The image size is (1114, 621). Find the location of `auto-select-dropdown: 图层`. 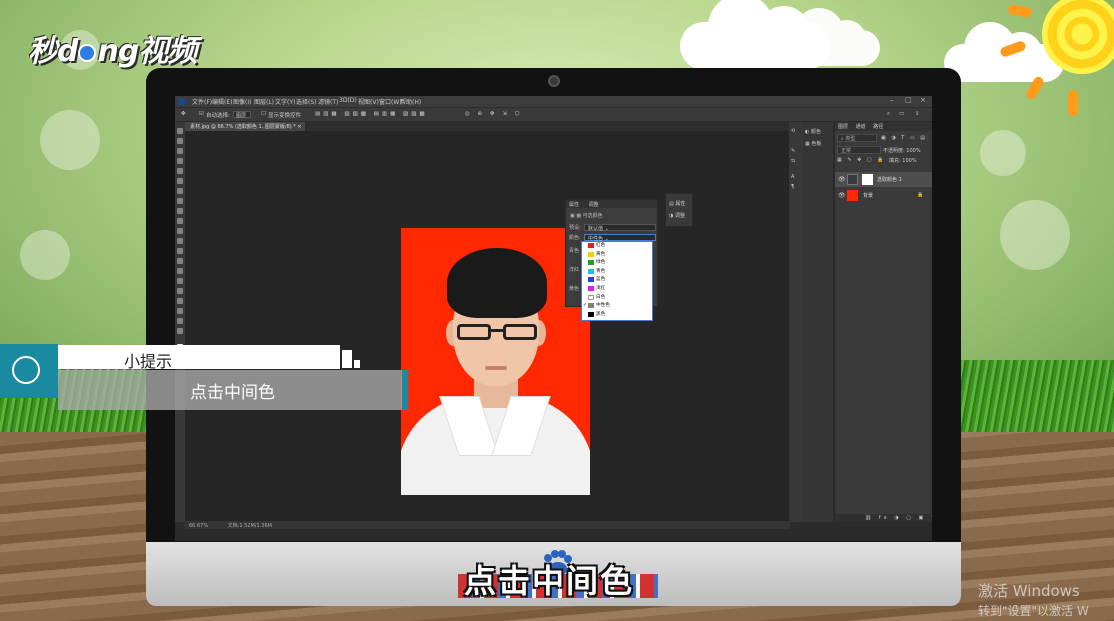

auto-select-dropdown: 图层 is located at coordinates (242, 115).